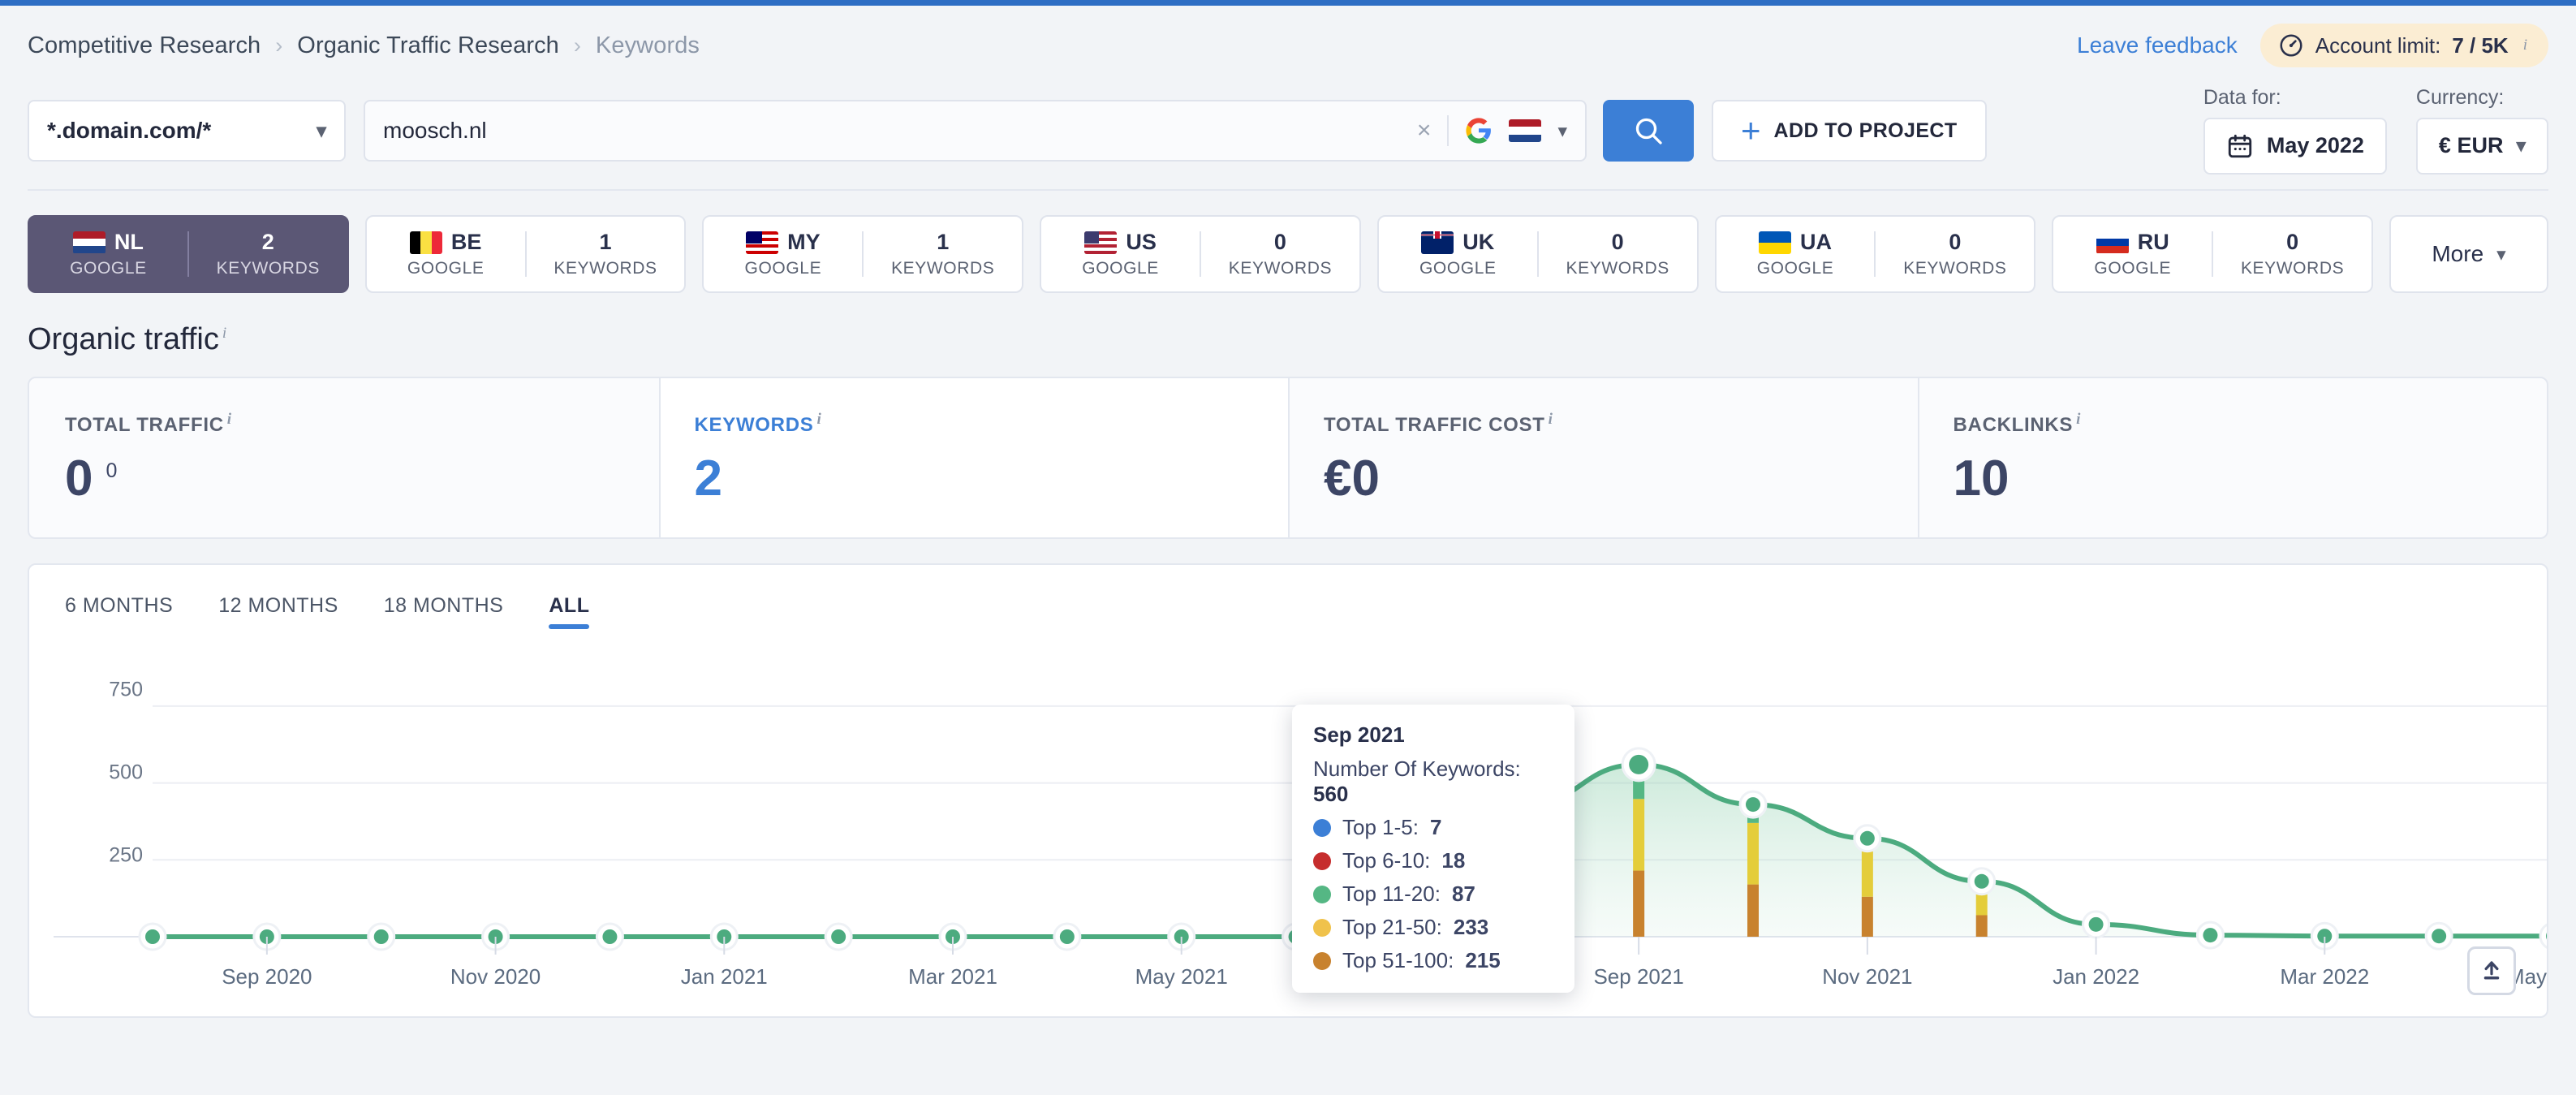 The height and width of the screenshot is (1095, 2576). What do you see at coordinates (119, 611) in the screenshot?
I see `period-tab-6-months: 6 MONTHS` at bounding box center [119, 611].